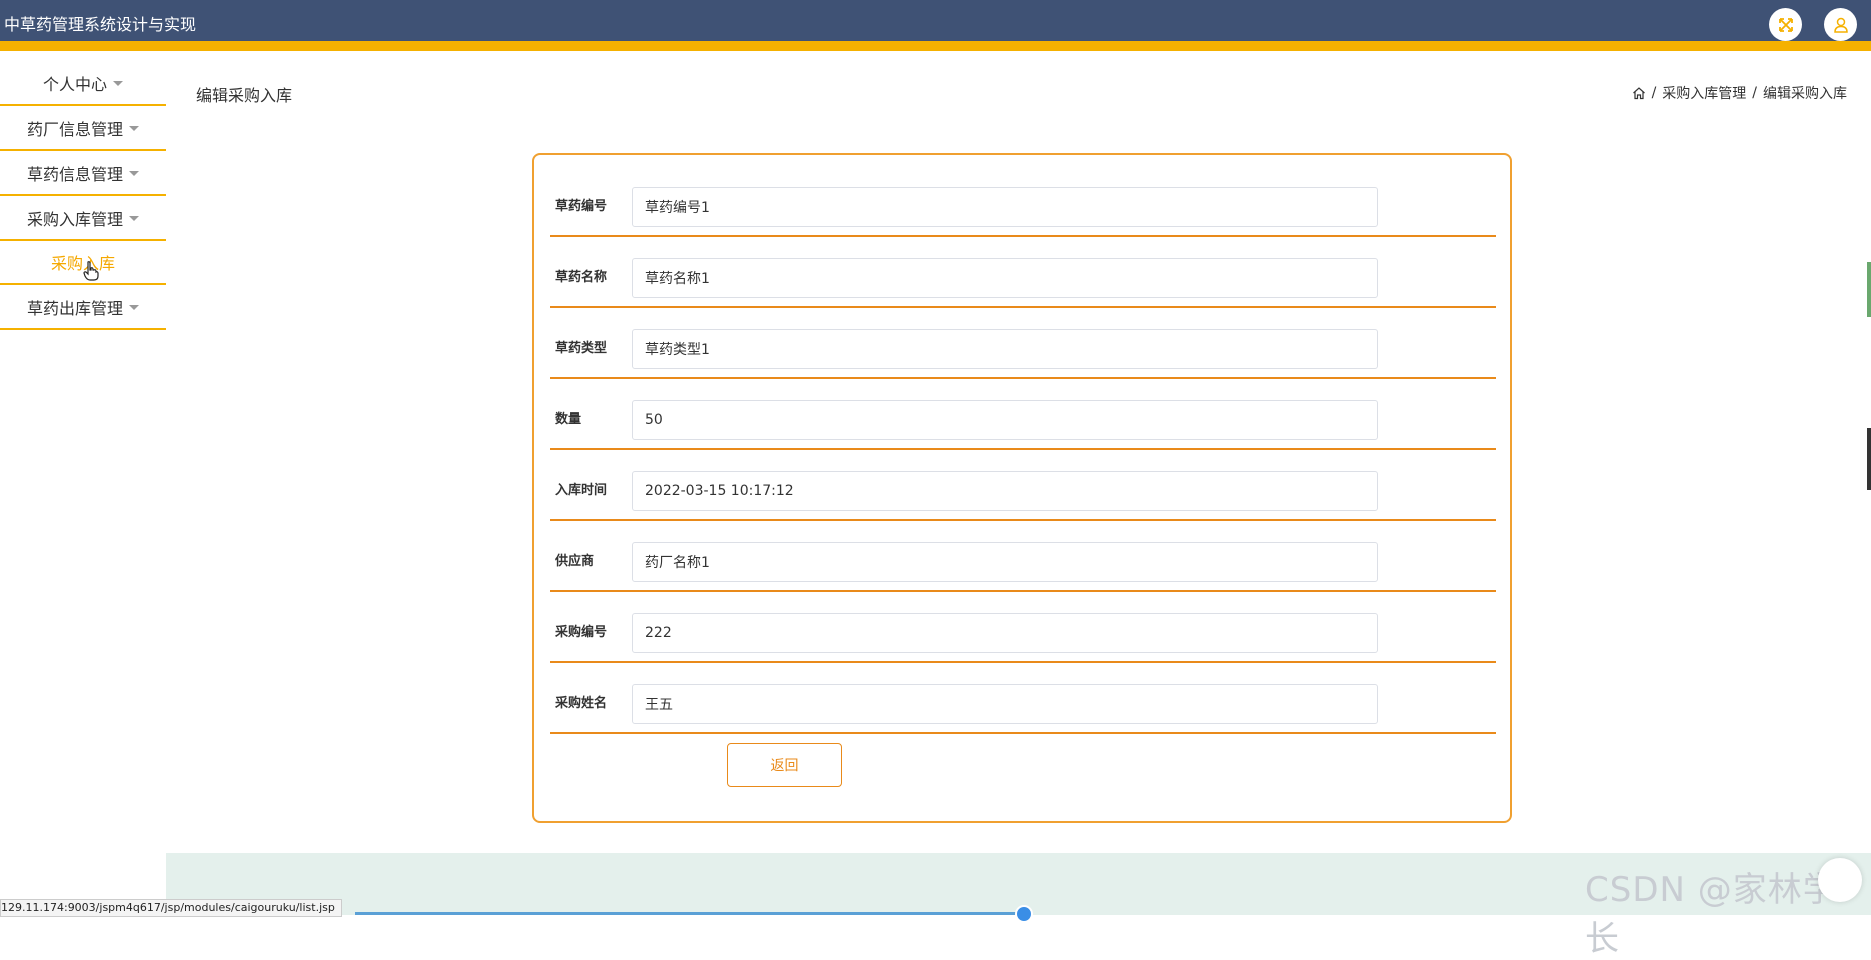 The height and width of the screenshot is (960, 1871). What do you see at coordinates (1005, 562) in the screenshot?
I see `supplier-input` at bounding box center [1005, 562].